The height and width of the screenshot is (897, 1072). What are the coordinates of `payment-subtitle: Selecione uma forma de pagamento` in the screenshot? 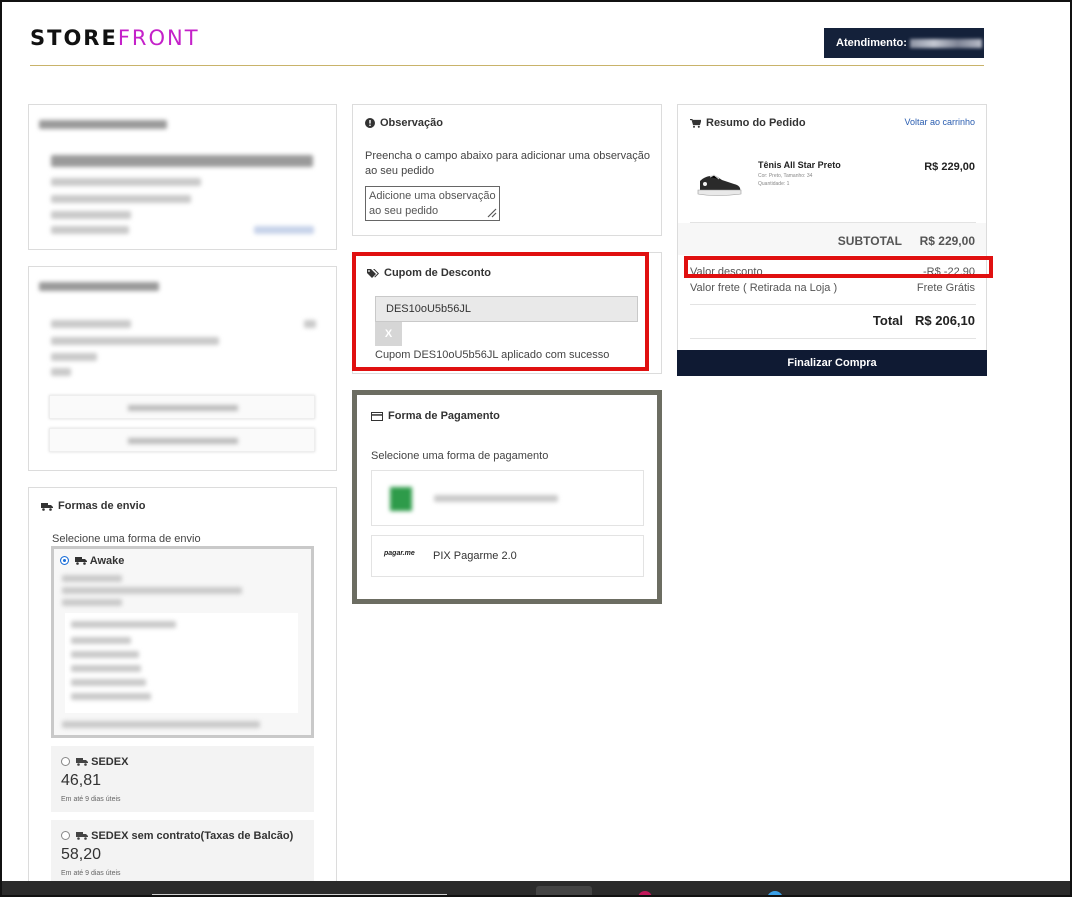 It's located at (460, 456).